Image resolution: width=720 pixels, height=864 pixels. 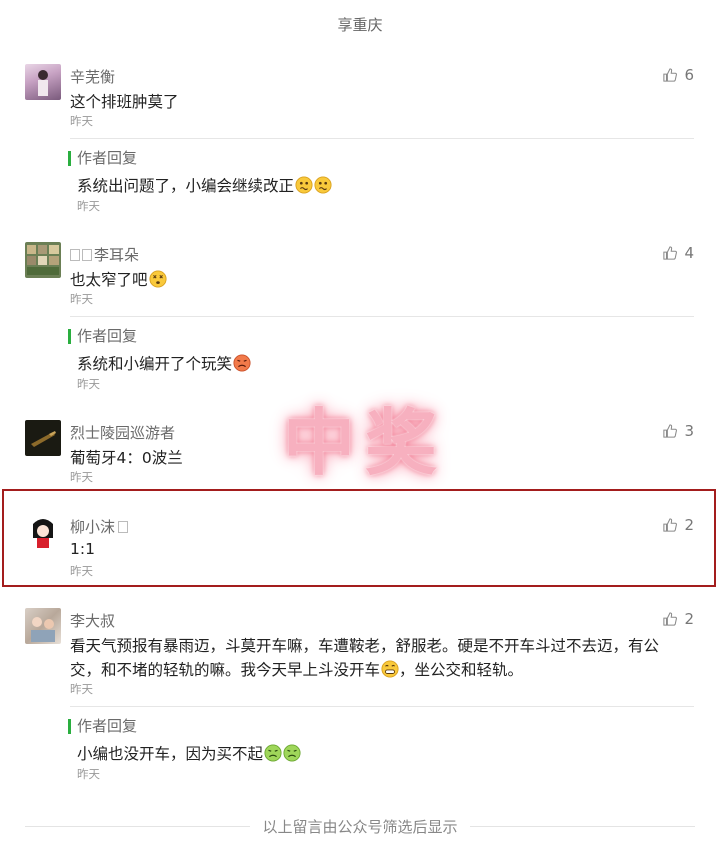 I want to click on like-button: 6, so click(x=678, y=75).